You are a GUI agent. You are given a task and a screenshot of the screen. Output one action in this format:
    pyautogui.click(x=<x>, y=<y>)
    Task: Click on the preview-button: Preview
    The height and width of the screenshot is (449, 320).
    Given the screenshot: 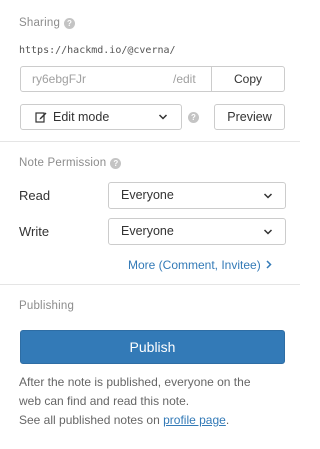 What is the action you would take?
    pyautogui.click(x=249, y=117)
    